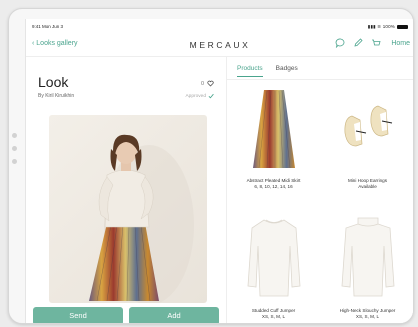  I want to click on status-time: 9:41, so click(36, 26).